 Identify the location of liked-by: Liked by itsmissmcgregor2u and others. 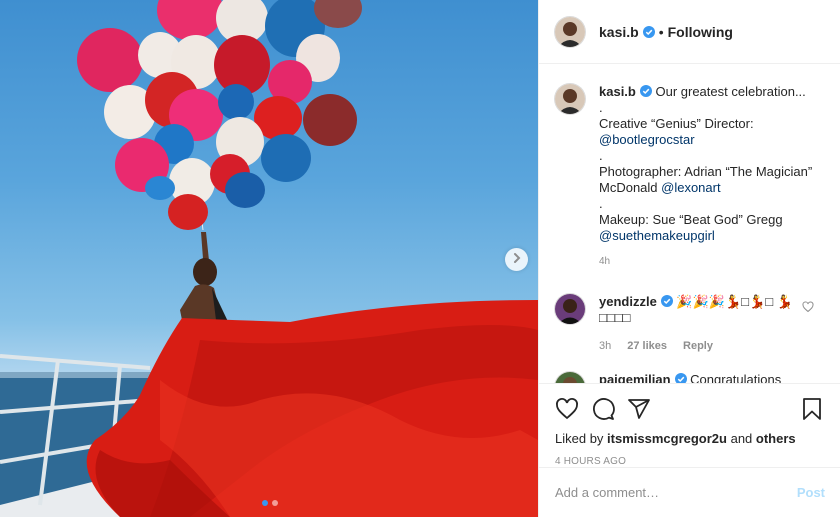
(689, 438).